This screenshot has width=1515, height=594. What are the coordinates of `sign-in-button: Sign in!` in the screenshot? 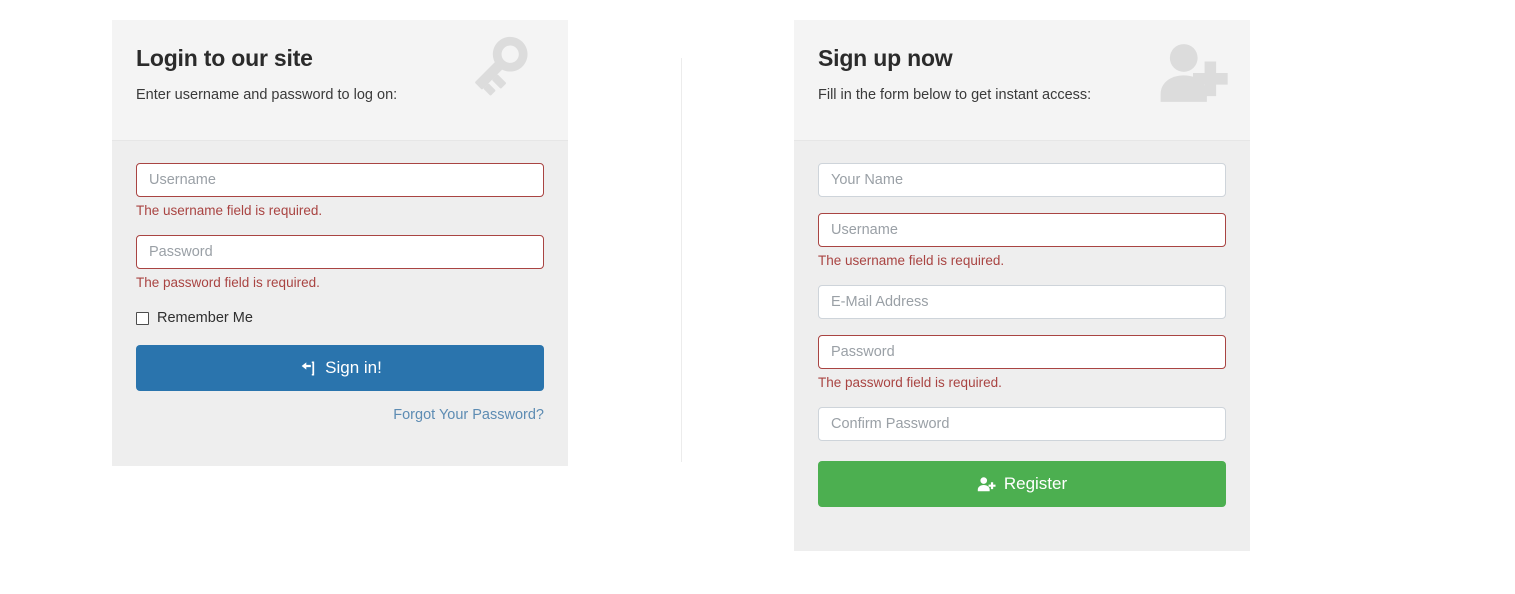 It's located at (340, 368).